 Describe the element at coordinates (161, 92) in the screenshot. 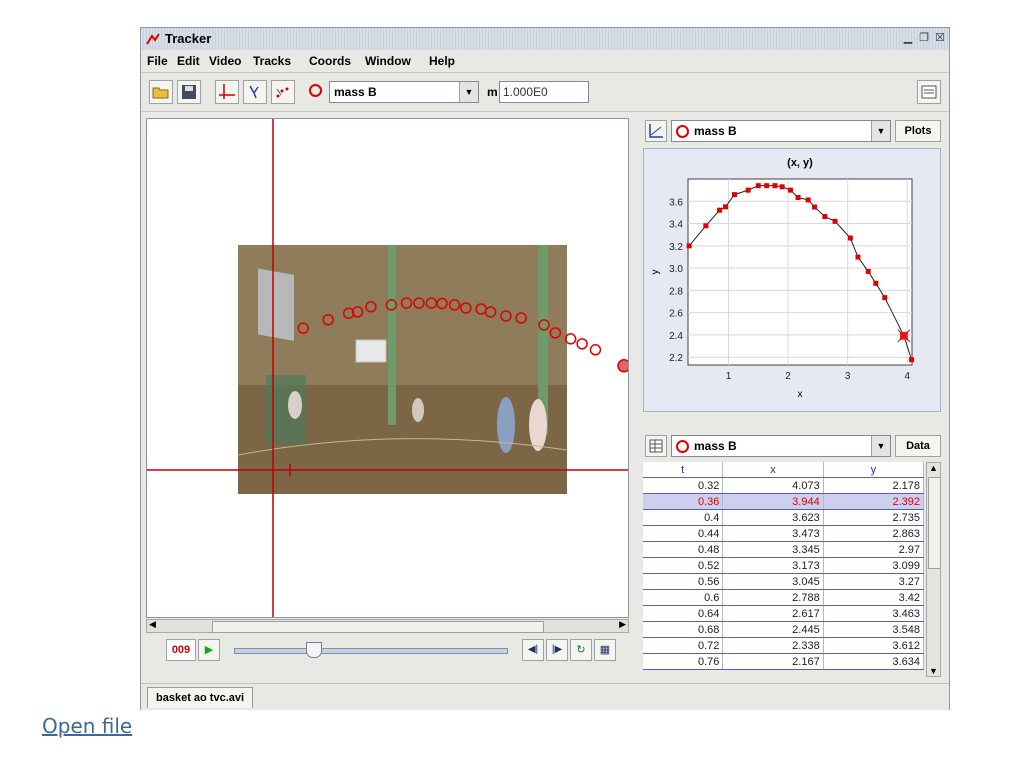

I see `open-folder-button` at that location.